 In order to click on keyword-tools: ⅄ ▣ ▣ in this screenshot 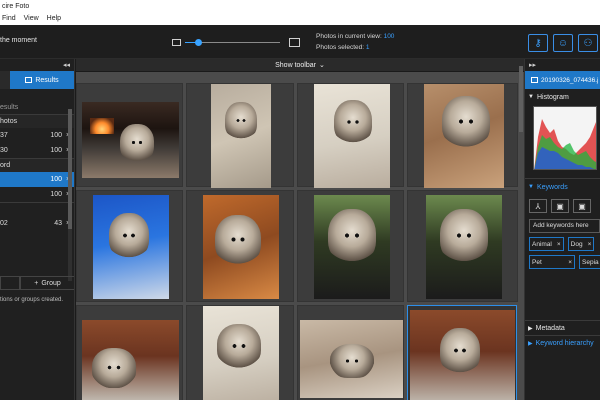, I will do `click(564, 206)`.